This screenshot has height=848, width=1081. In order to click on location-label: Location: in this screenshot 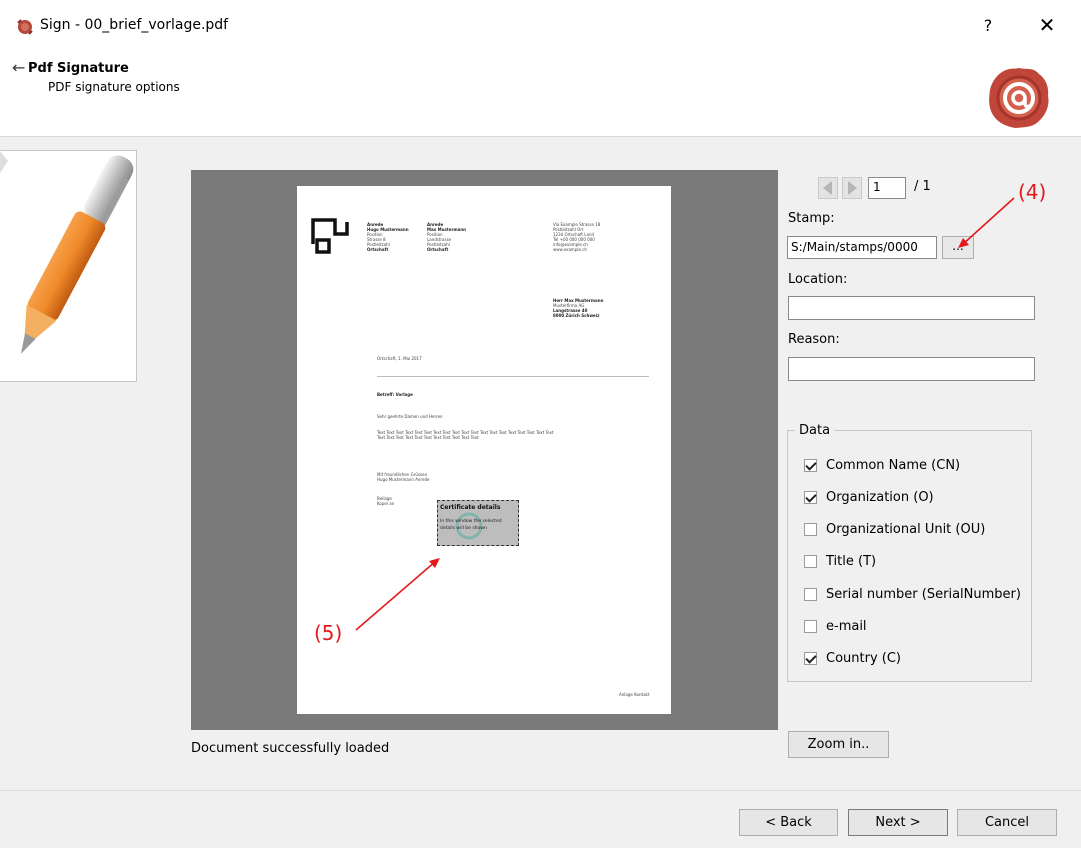, I will do `click(818, 279)`.